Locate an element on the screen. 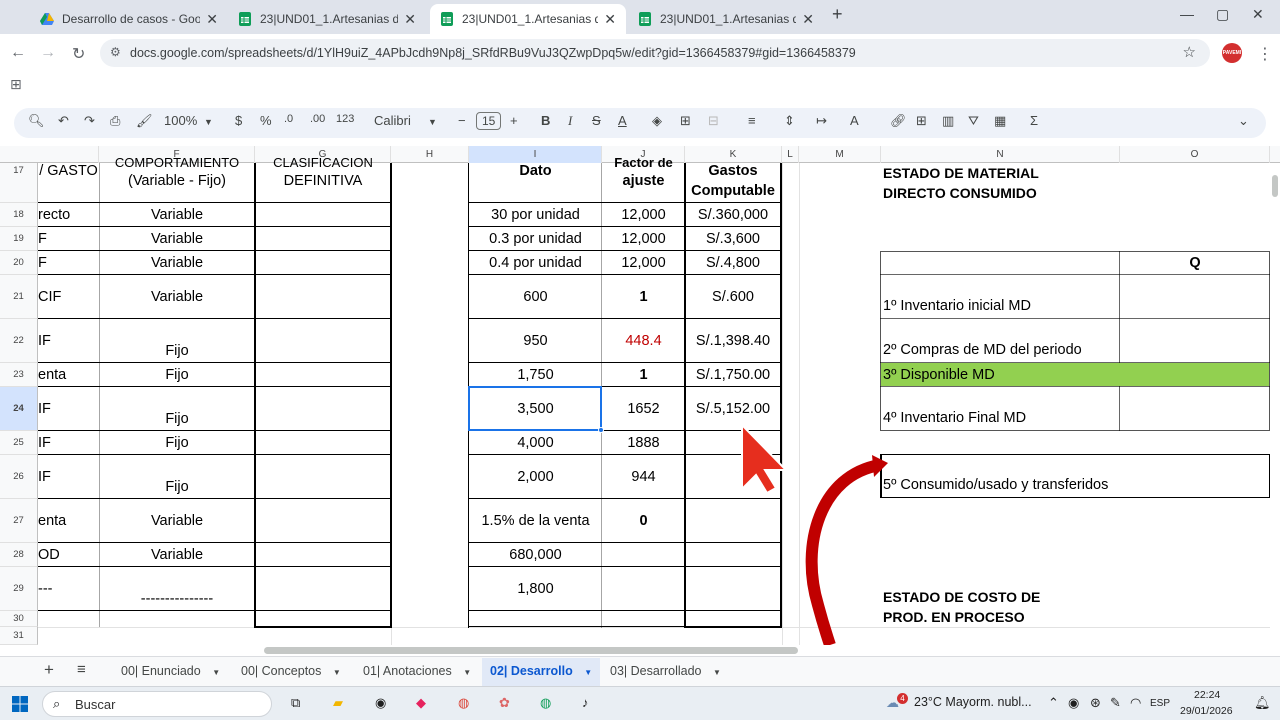 This screenshot has width=1280, height=720. table-cell-e: CIF is located at coordinates (68, 297).